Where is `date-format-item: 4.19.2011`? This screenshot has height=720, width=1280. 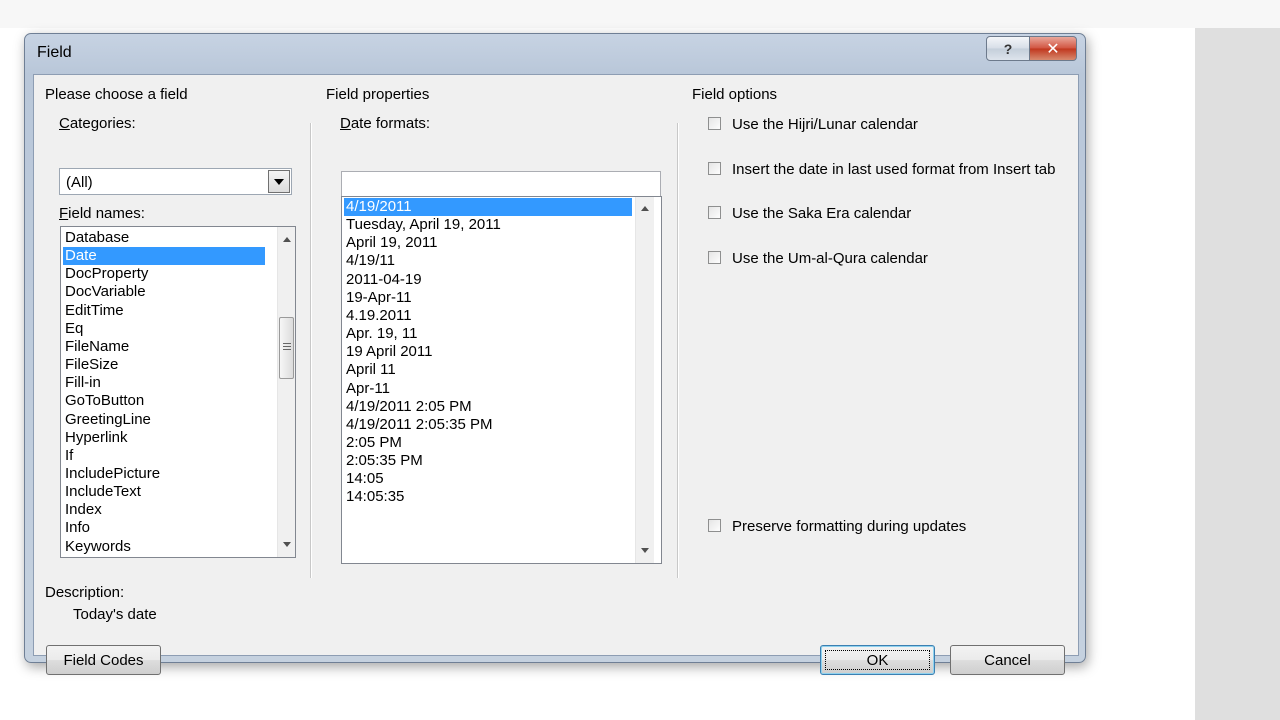
date-format-item: 4.19.2011 is located at coordinates (488, 316).